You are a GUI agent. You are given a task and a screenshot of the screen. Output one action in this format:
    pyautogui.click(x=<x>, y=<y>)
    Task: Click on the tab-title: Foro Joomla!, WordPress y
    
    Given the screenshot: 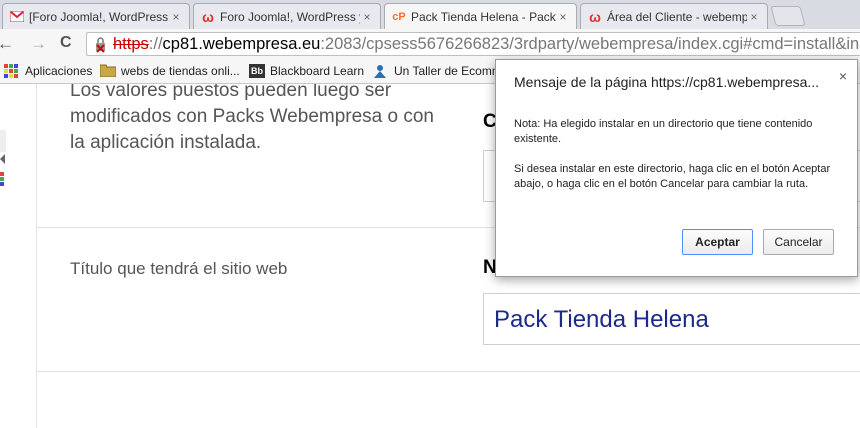 What is the action you would take?
    pyautogui.click(x=290, y=16)
    